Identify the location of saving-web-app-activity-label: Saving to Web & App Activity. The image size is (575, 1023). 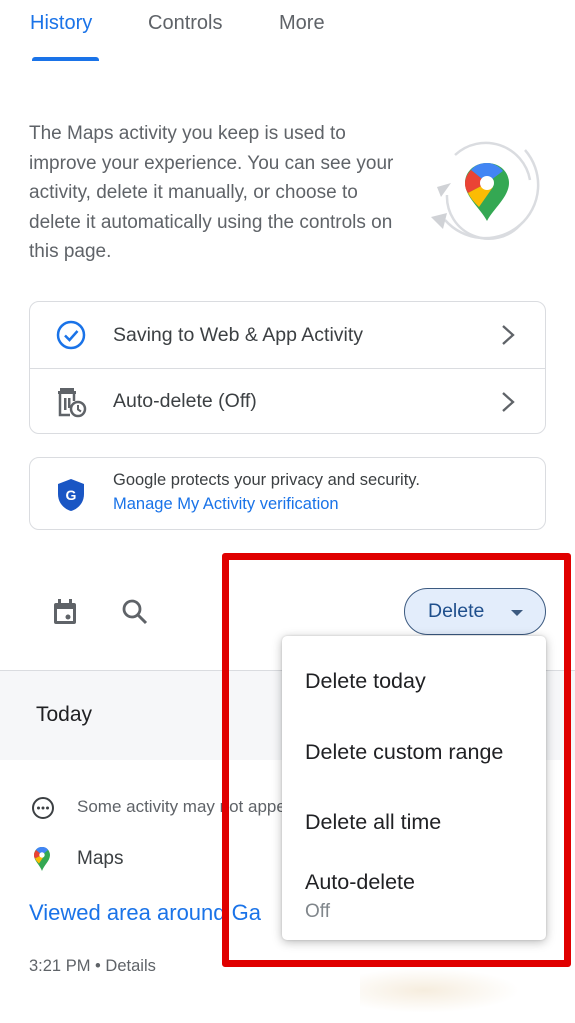
(238, 334).